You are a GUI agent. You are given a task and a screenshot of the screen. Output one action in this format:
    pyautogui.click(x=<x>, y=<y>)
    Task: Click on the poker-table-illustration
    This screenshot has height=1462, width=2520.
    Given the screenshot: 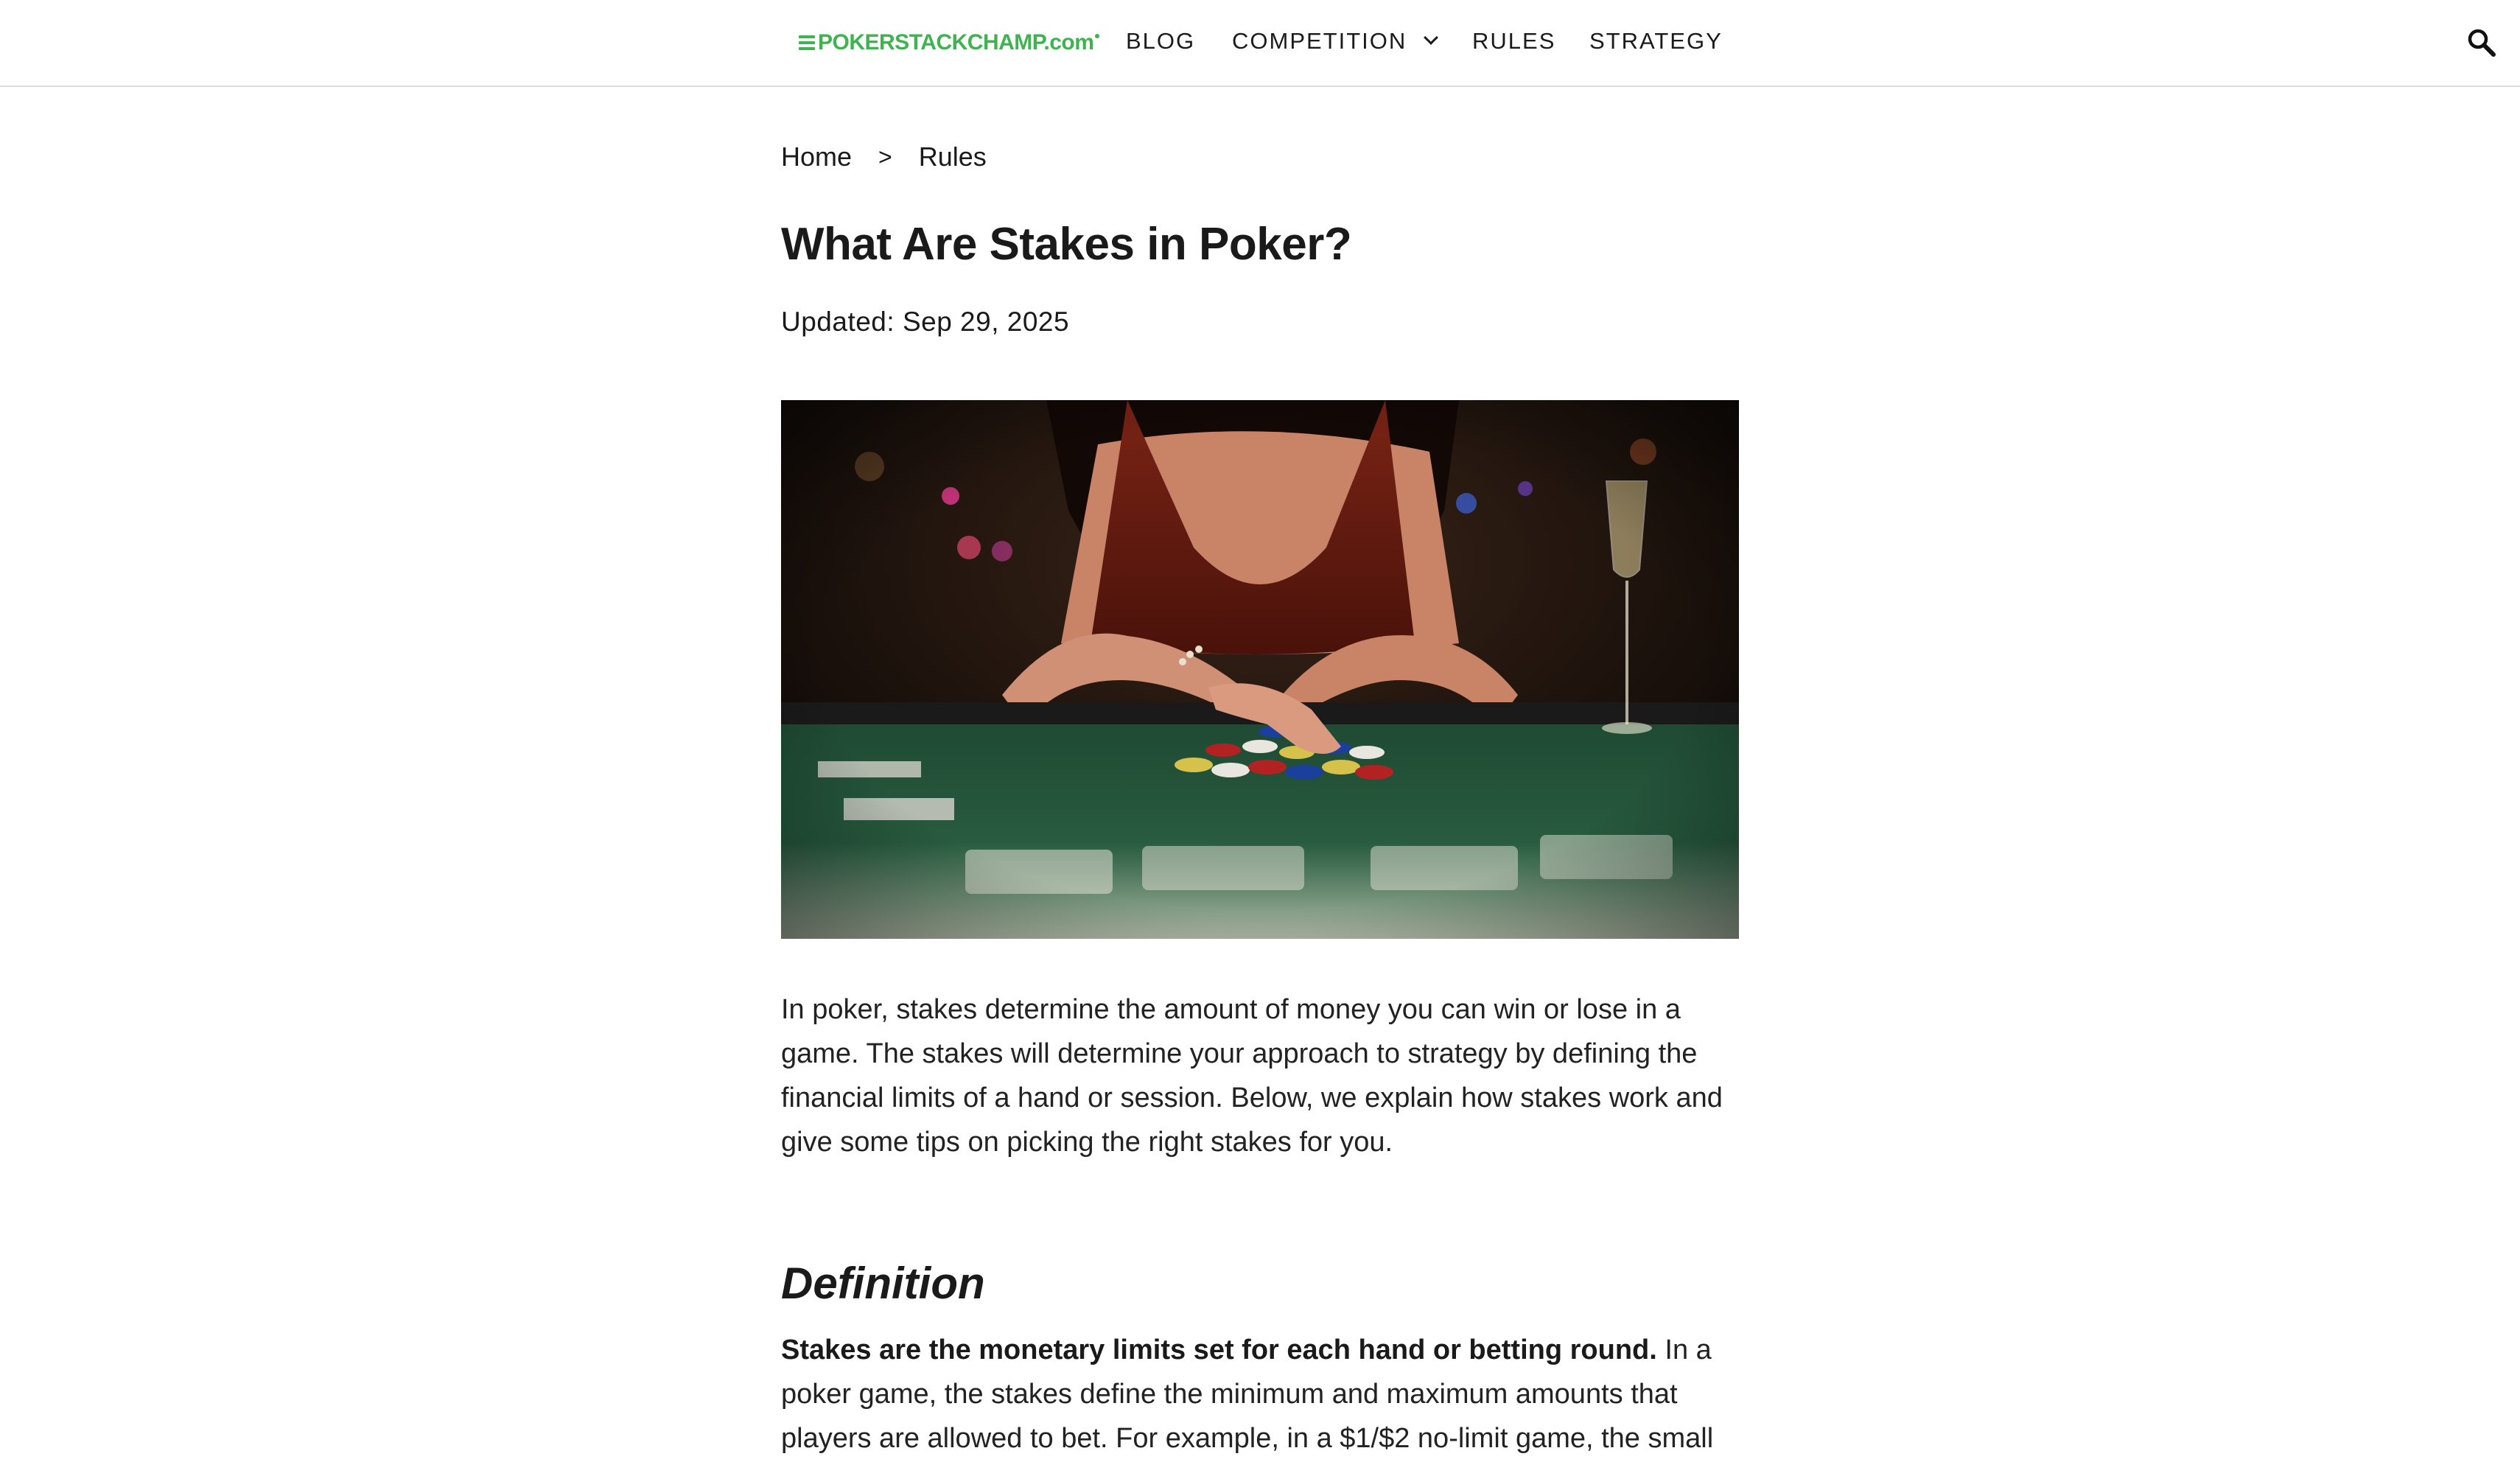 What is the action you would take?
    pyautogui.click(x=1260, y=670)
    